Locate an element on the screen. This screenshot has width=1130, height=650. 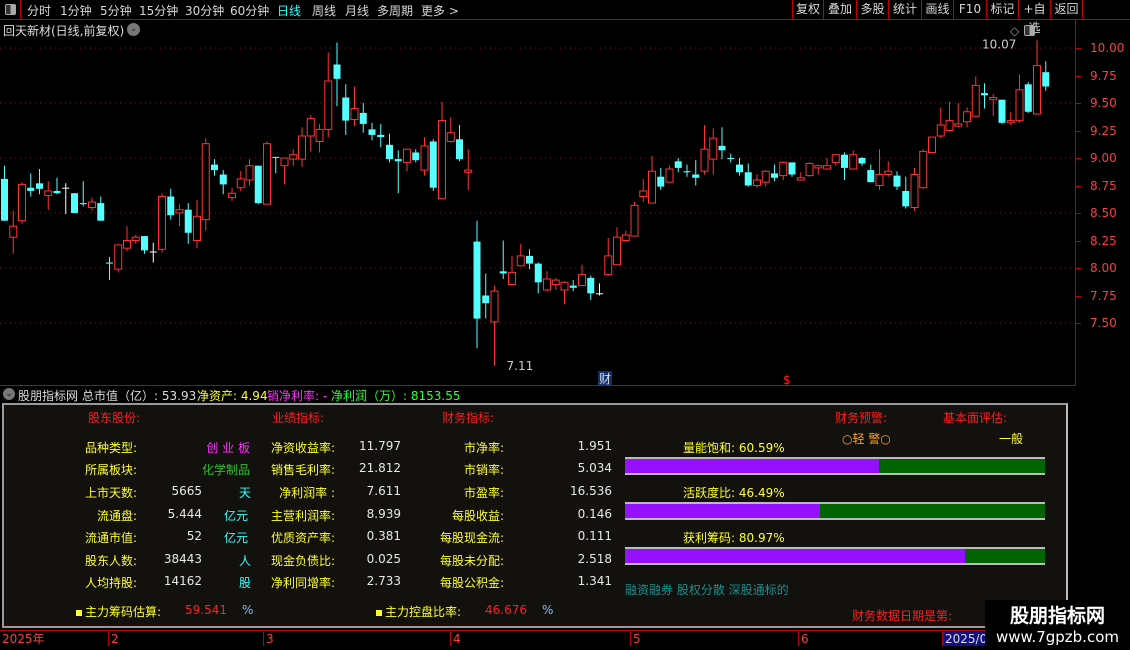
period-tab-multi: 多周期 is located at coordinates (395, 10).